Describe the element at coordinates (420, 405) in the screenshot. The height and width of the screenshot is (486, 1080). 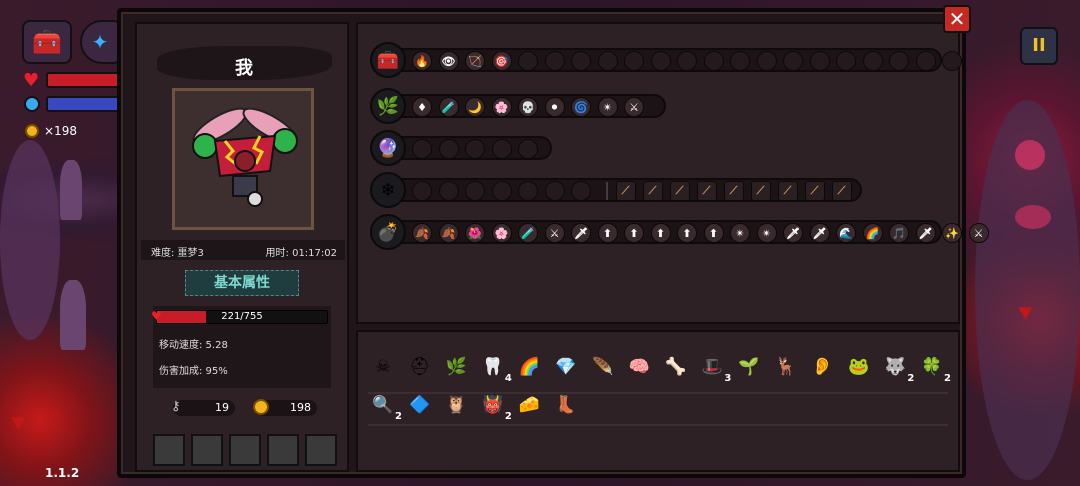
I see `blue-gem-icon: 🔷` at that location.